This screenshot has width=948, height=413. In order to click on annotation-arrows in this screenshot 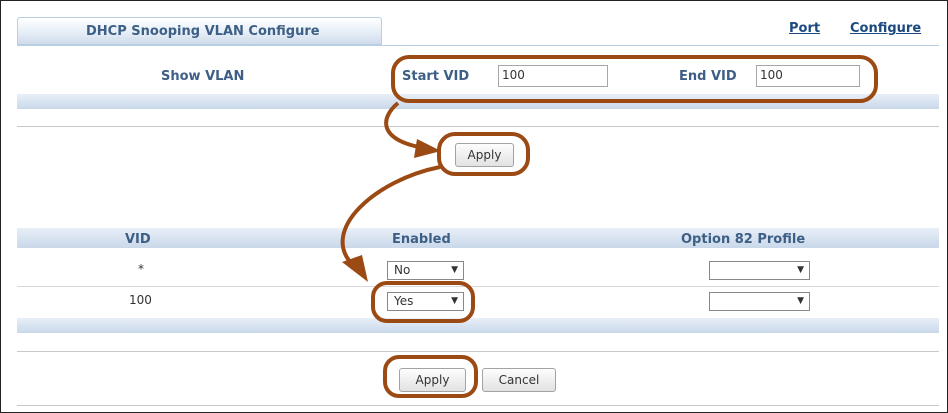, I will do `click(390, 191)`.